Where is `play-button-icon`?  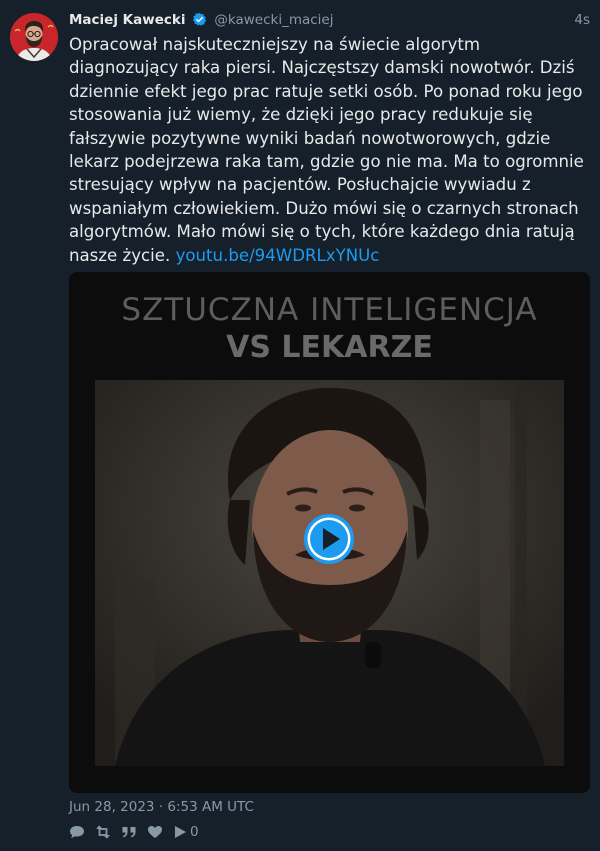 play-button-icon is located at coordinates (329, 539).